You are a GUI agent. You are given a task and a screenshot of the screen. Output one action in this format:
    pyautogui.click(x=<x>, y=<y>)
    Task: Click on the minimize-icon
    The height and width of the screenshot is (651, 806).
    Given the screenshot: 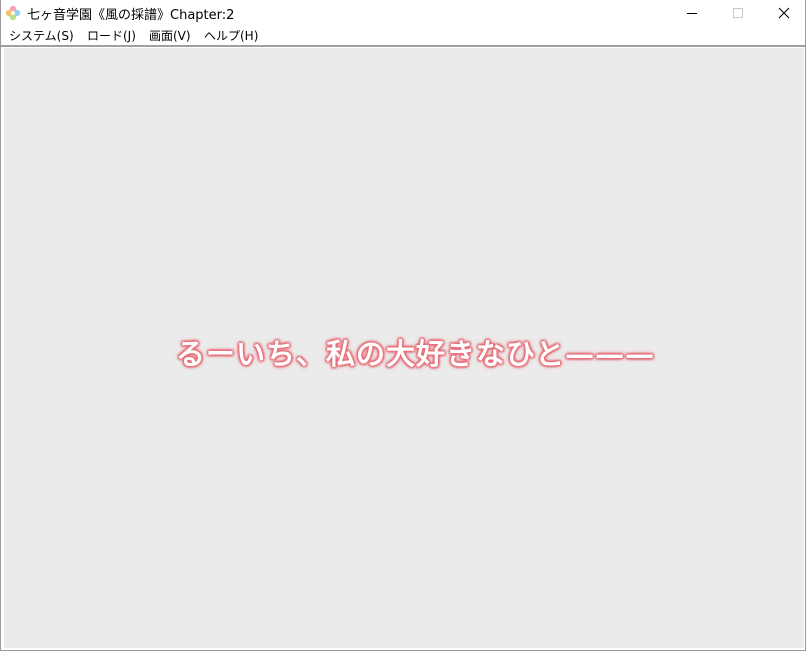 What is the action you would take?
    pyautogui.click(x=692, y=13)
    